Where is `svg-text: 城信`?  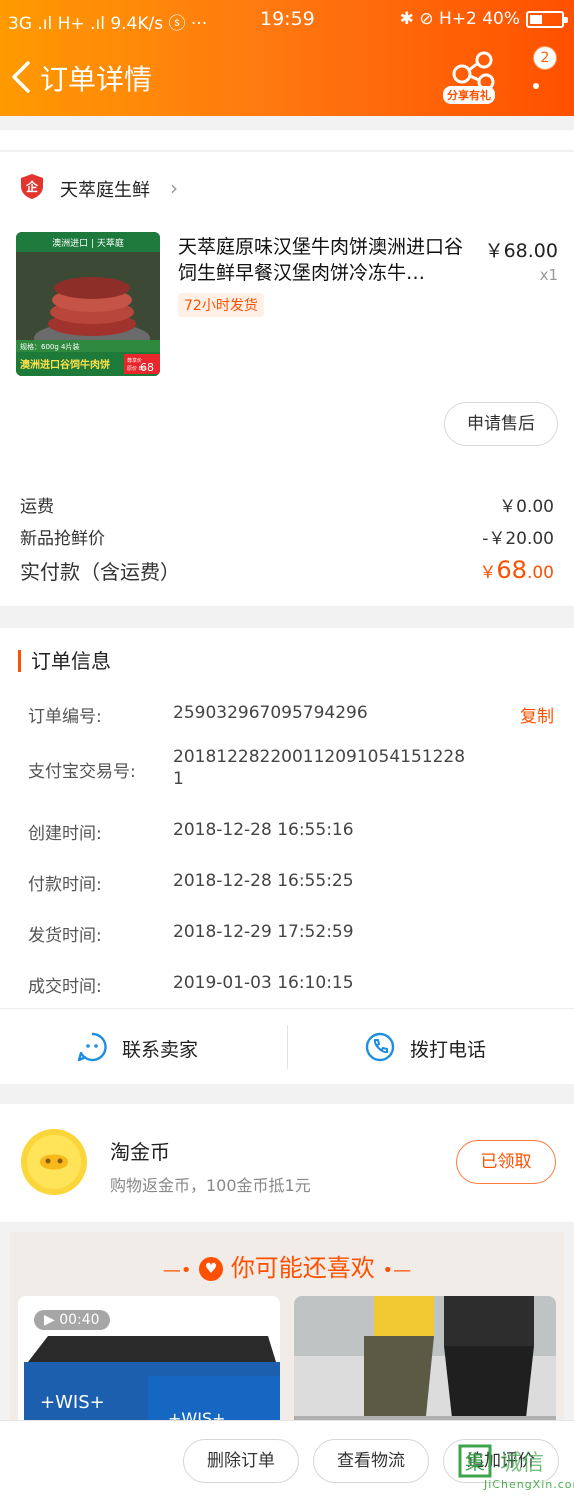 svg-text: 城信 is located at coordinates (522, 1463).